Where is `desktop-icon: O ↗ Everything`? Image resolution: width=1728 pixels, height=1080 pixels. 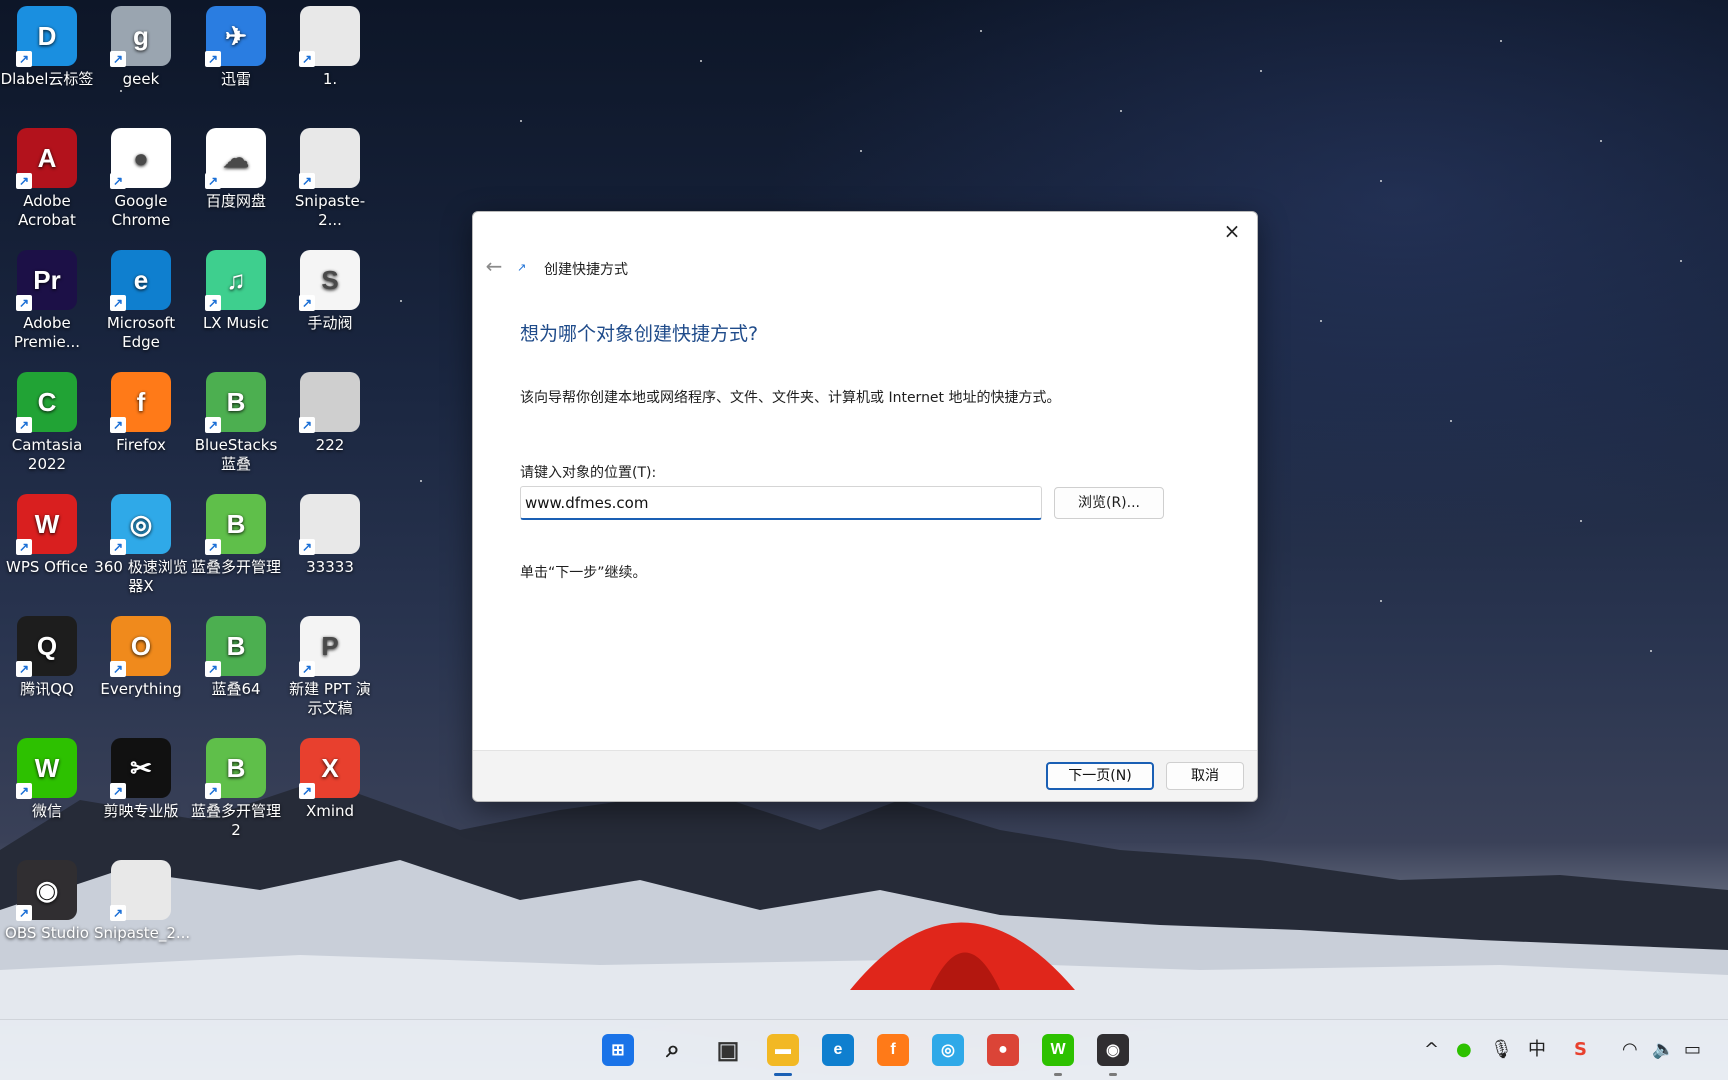
desktop-icon: O ↗ Everything is located at coordinates (141, 657).